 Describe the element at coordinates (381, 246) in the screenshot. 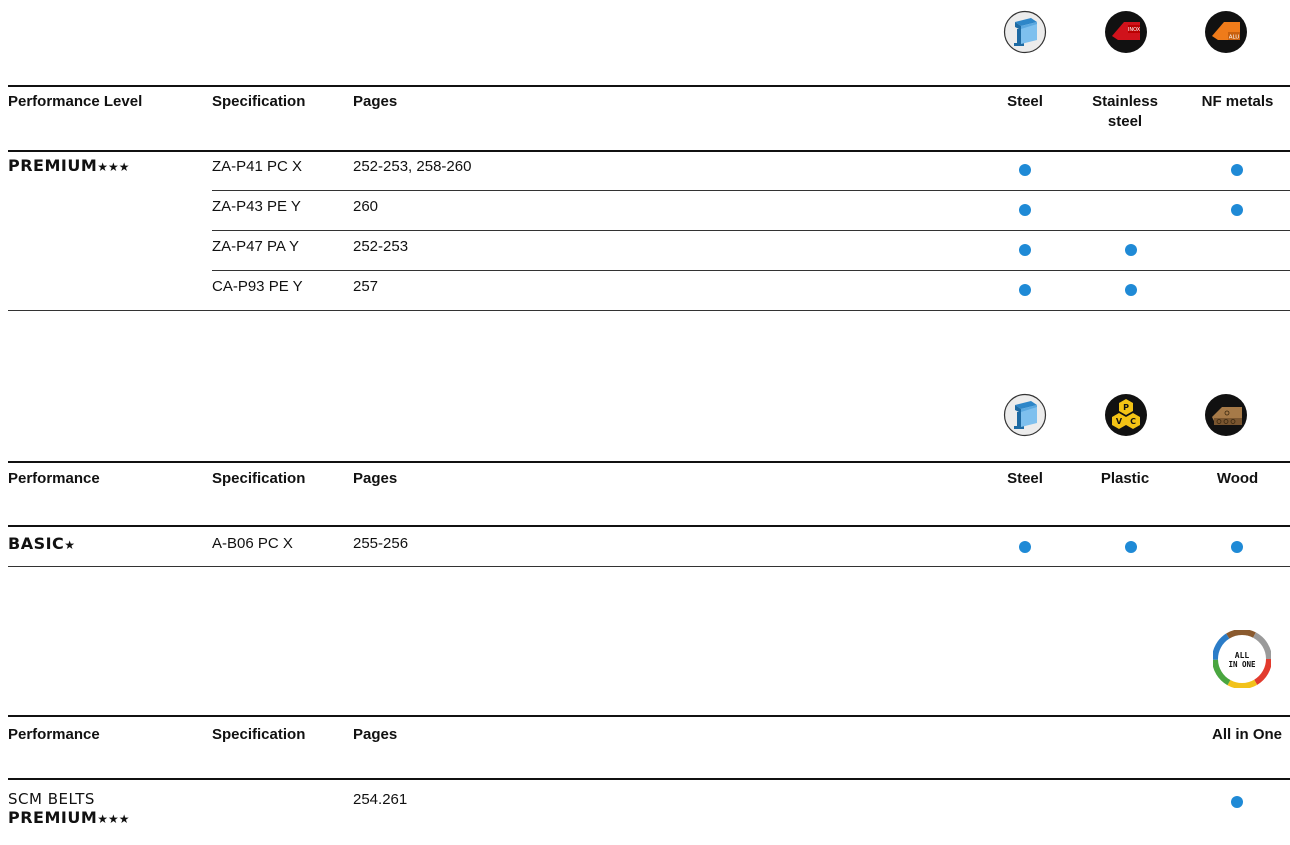

I see `row3-pages: 252-253` at that location.